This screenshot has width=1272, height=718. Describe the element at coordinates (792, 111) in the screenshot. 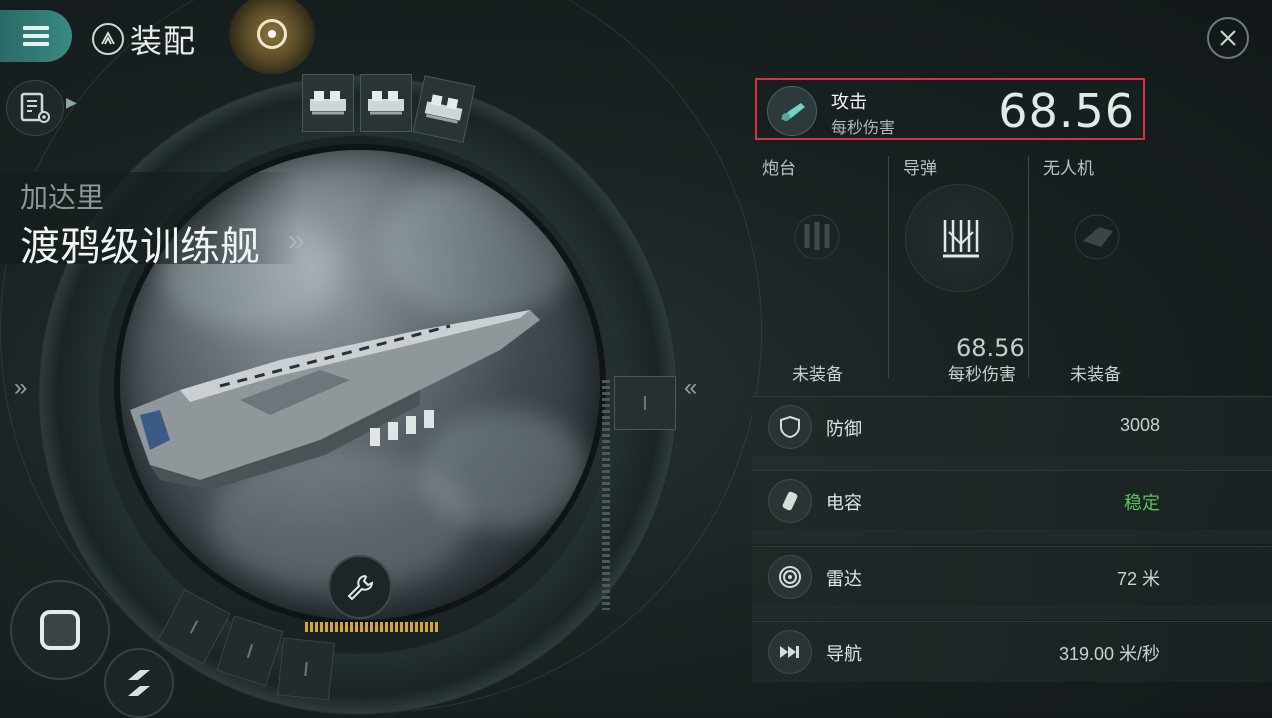

I see `attack-turret-icon` at that location.